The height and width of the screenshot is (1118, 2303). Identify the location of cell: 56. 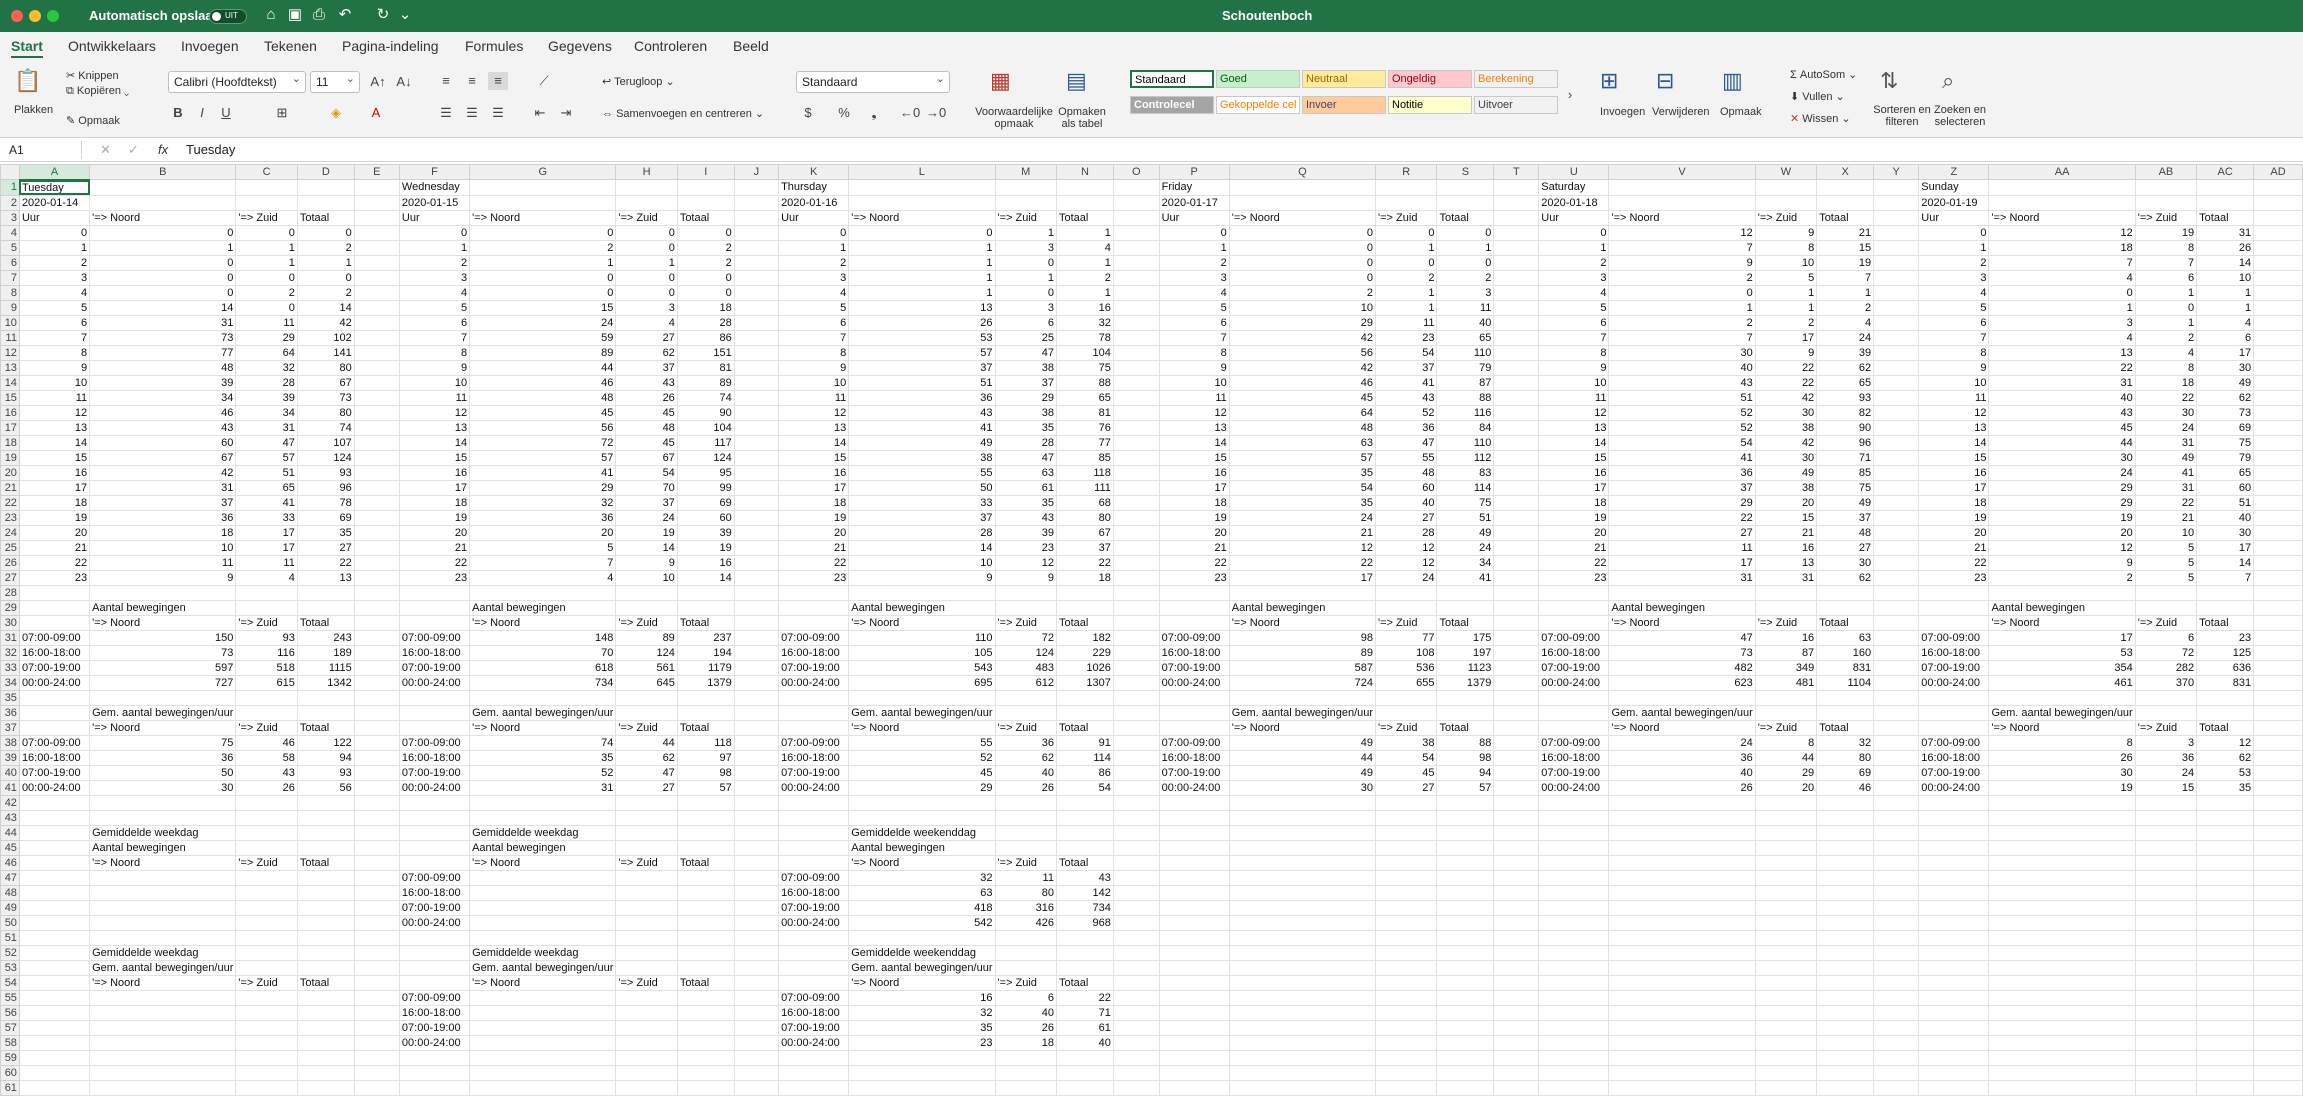
(325, 787).